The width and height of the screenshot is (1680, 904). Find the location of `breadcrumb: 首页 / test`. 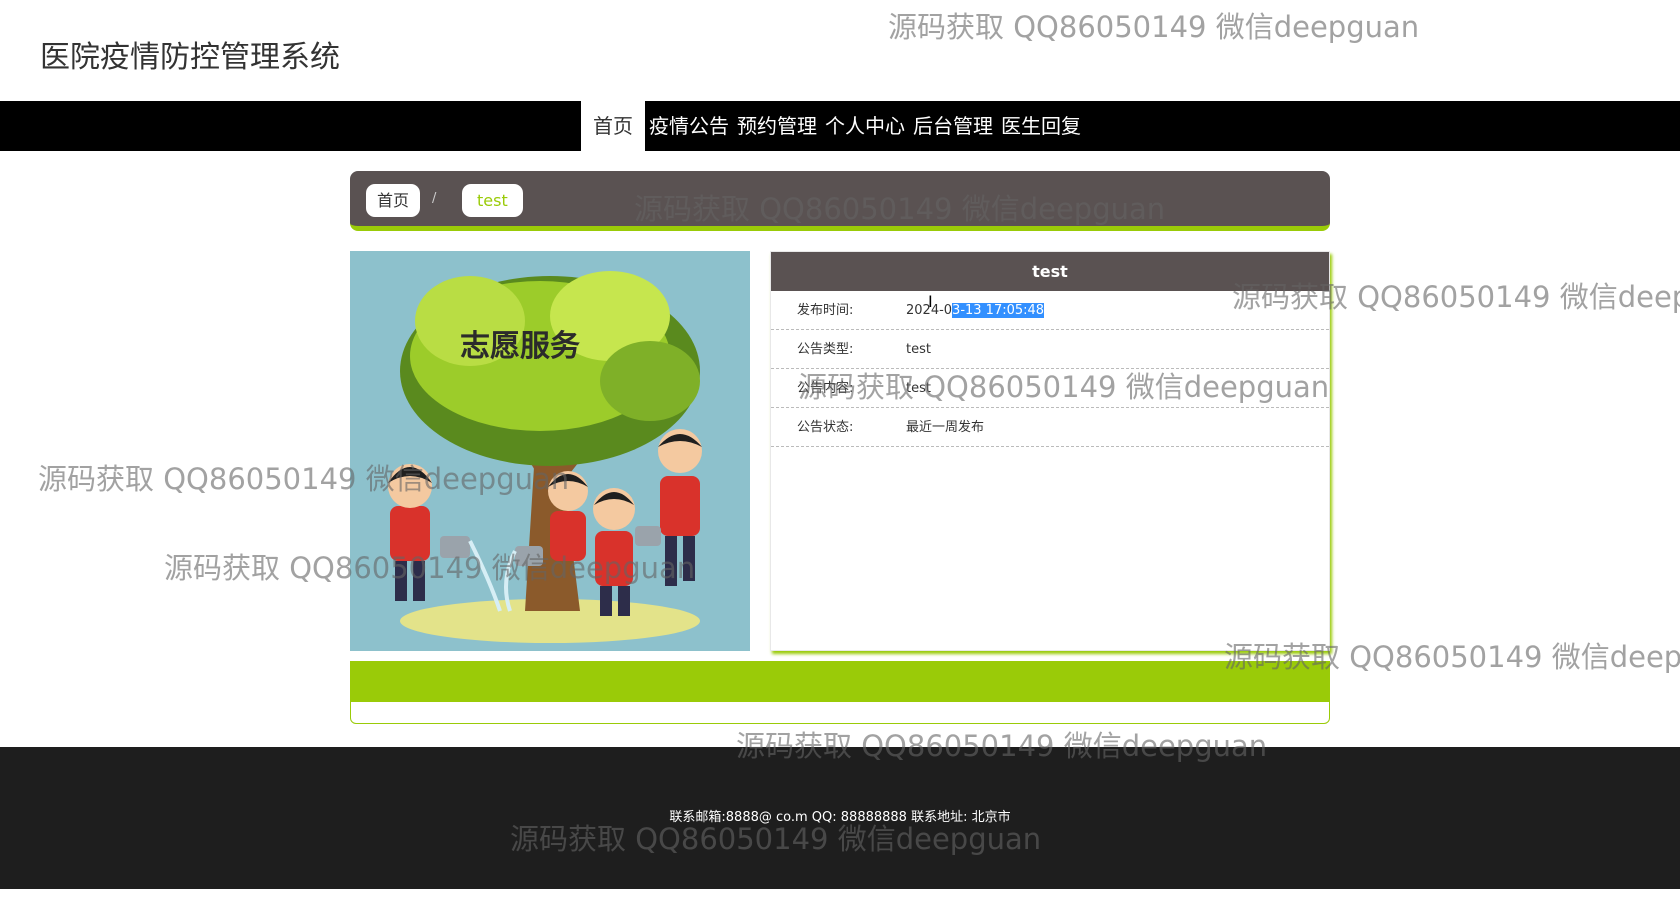

breadcrumb: 首页 / test is located at coordinates (840, 201).